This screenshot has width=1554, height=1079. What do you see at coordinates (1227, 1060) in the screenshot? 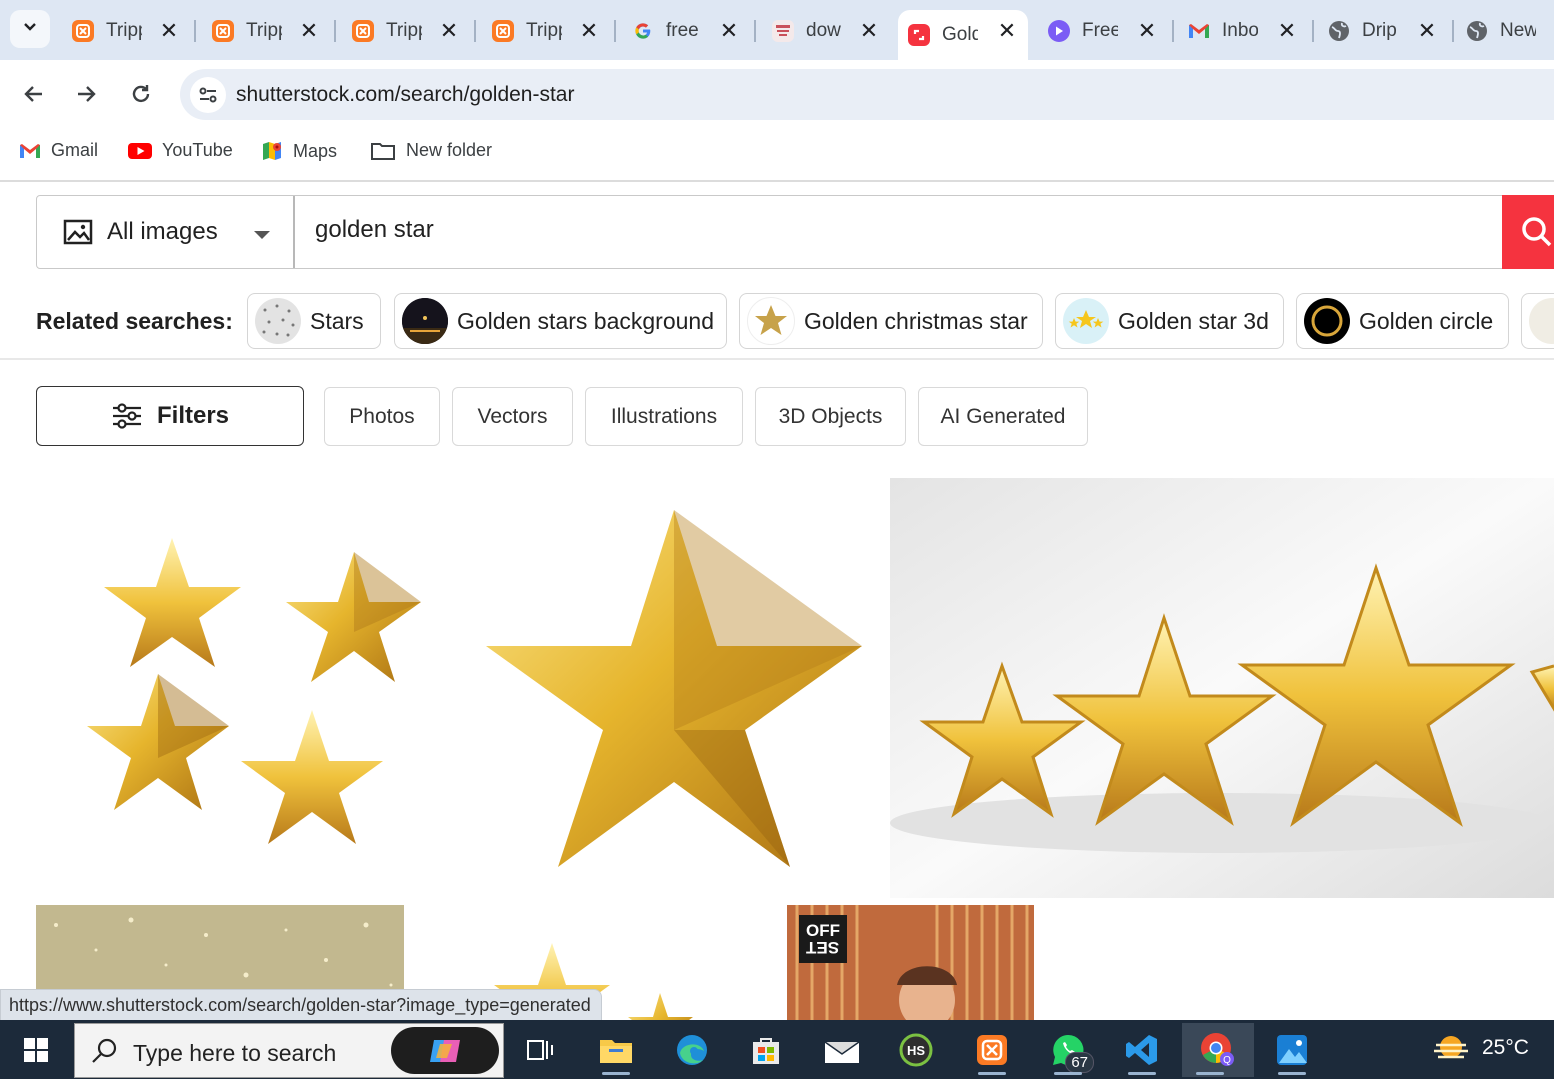
I see `svg-text: Q` at bounding box center [1227, 1060].